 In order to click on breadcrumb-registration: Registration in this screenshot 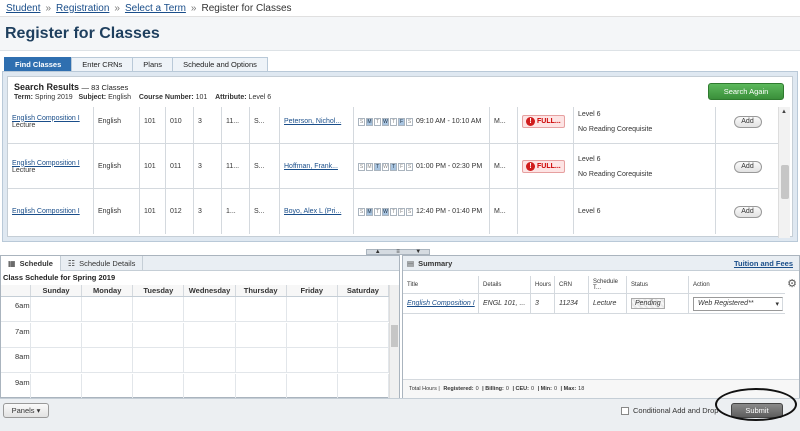, I will do `click(82, 8)`.